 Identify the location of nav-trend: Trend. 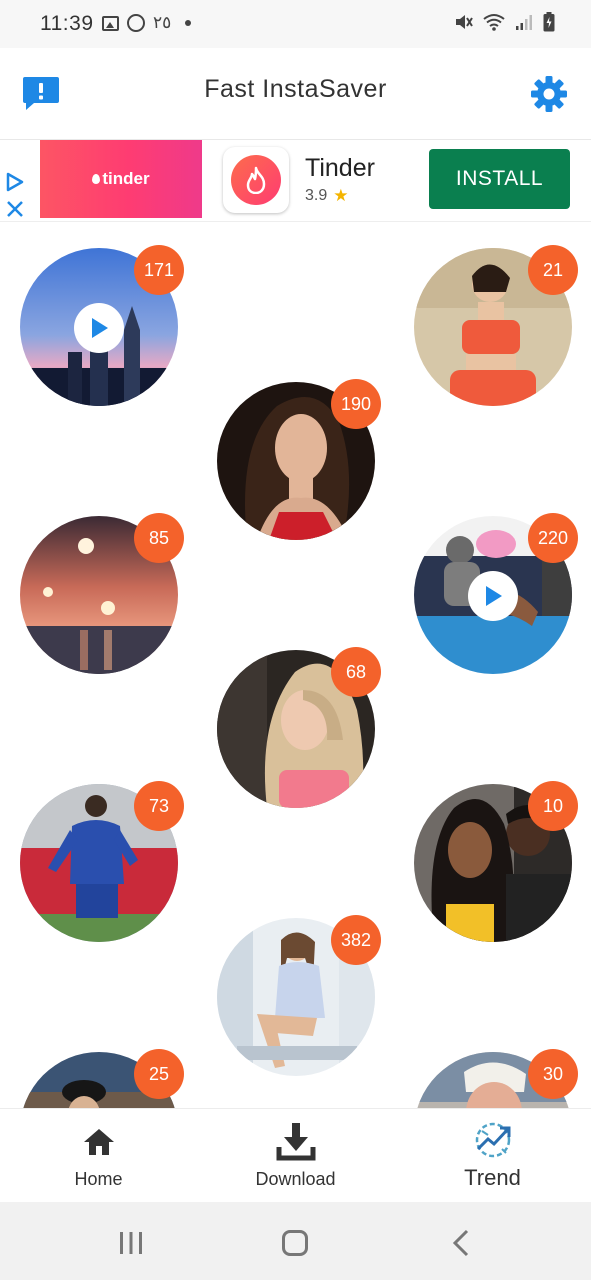
(492, 1156).